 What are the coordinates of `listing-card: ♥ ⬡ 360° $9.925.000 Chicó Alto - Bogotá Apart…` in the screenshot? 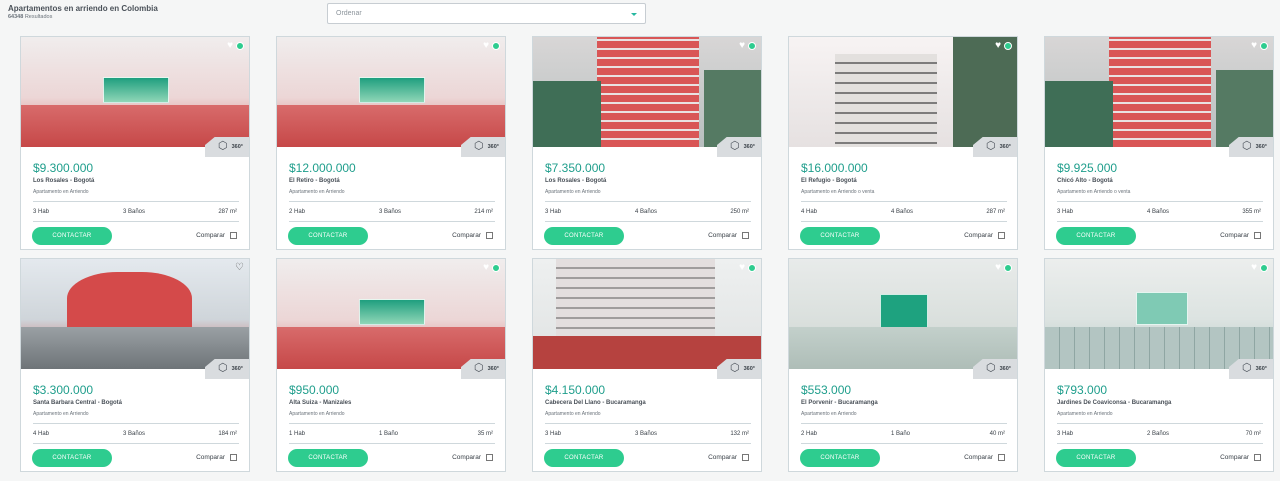 It's located at (1159, 143).